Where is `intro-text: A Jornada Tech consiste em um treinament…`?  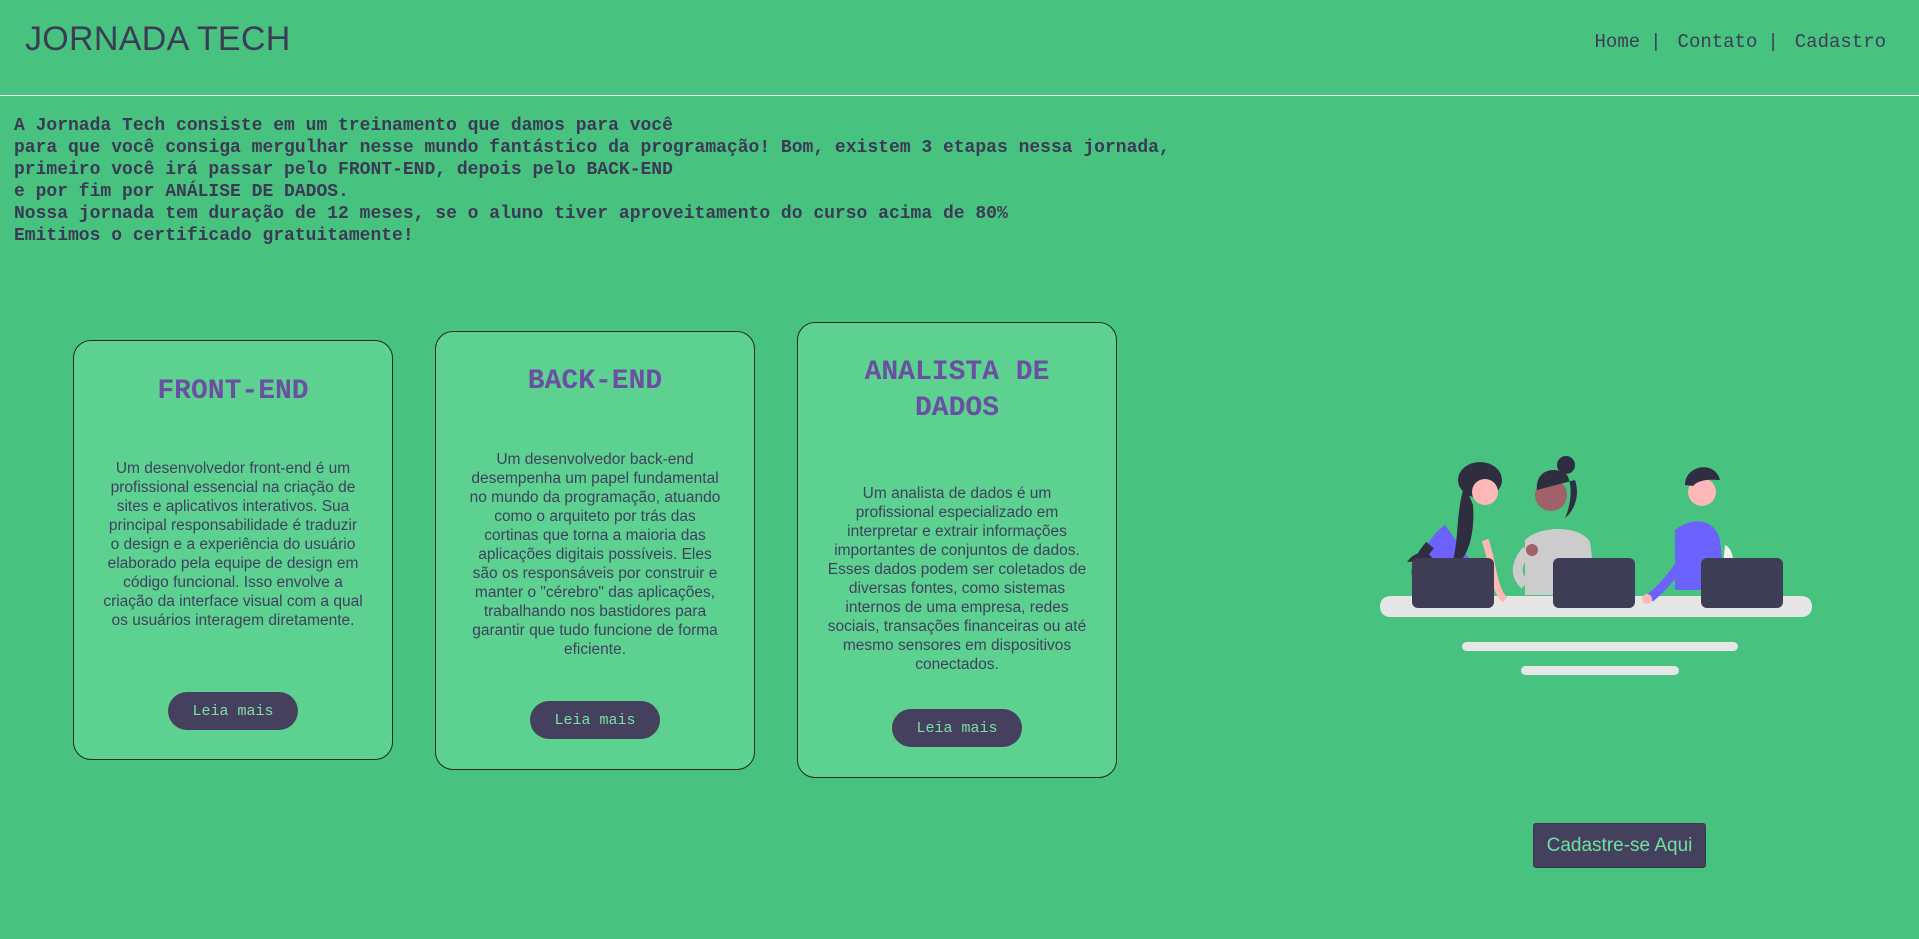
intro-text: A Jornada Tech consiste em um treinament… is located at coordinates (592, 181).